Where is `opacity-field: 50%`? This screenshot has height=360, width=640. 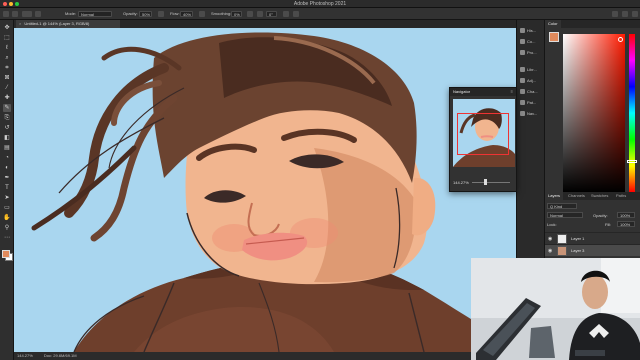 opacity-field: 50% is located at coordinates (145, 14).